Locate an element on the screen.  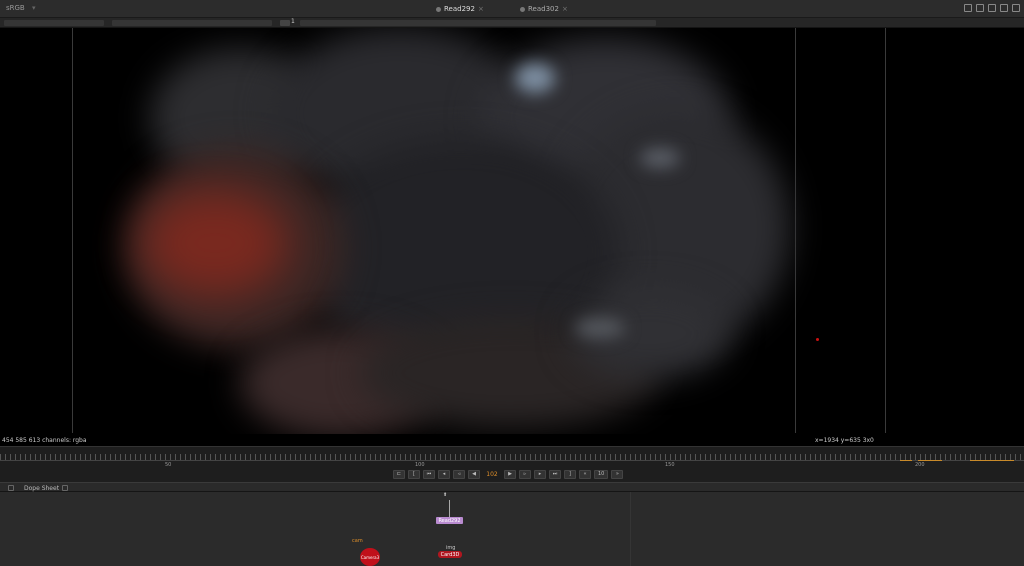
format-guide-right is located at coordinates (795, 230).